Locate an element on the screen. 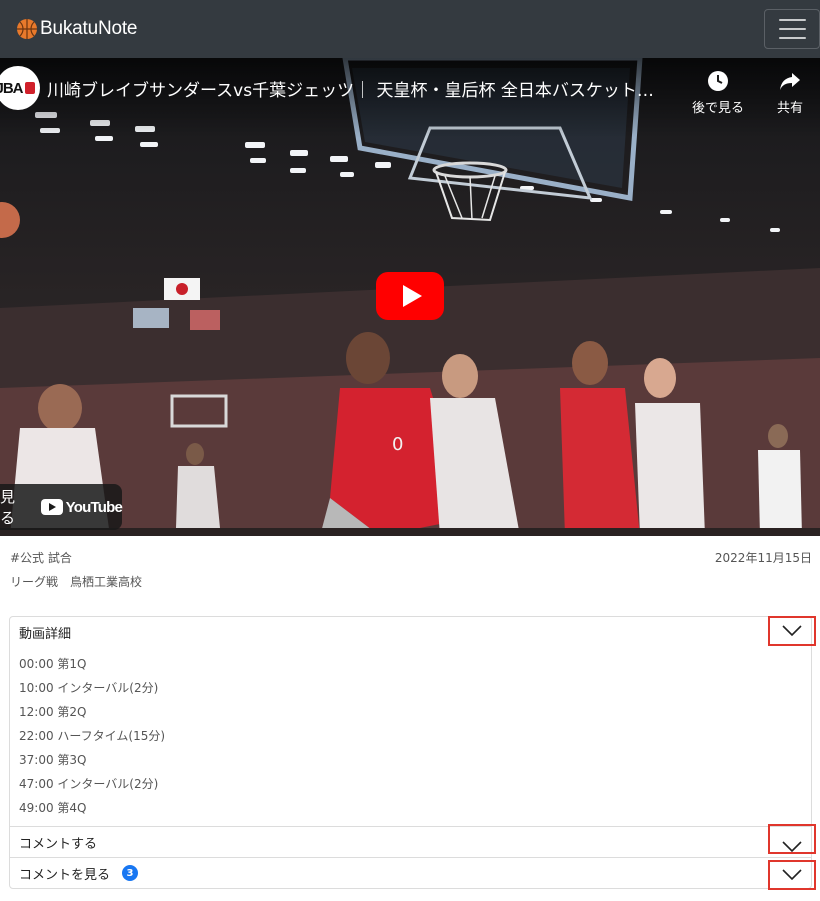 The width and height of the screenshot is (820, 901). play-icon is located at coordinates (412, 296).